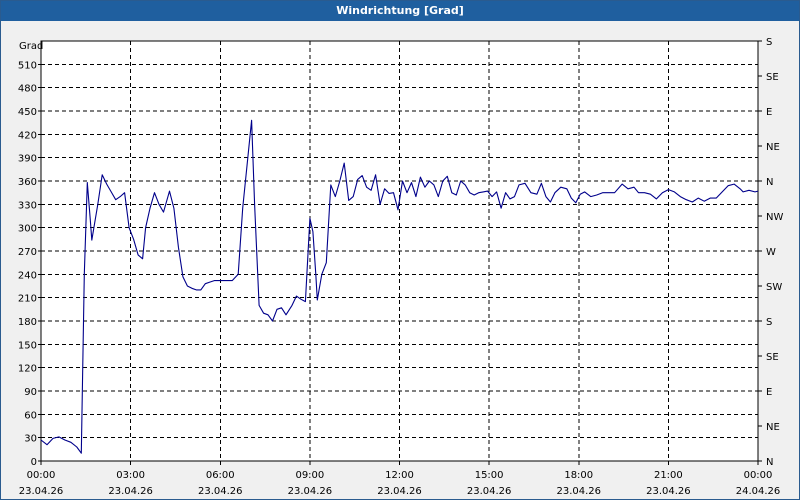 Image resolution: width=800 pixels, height=500 pixels. I want to click on x-tick-date-label: 24.04.26, so click(758, 491).